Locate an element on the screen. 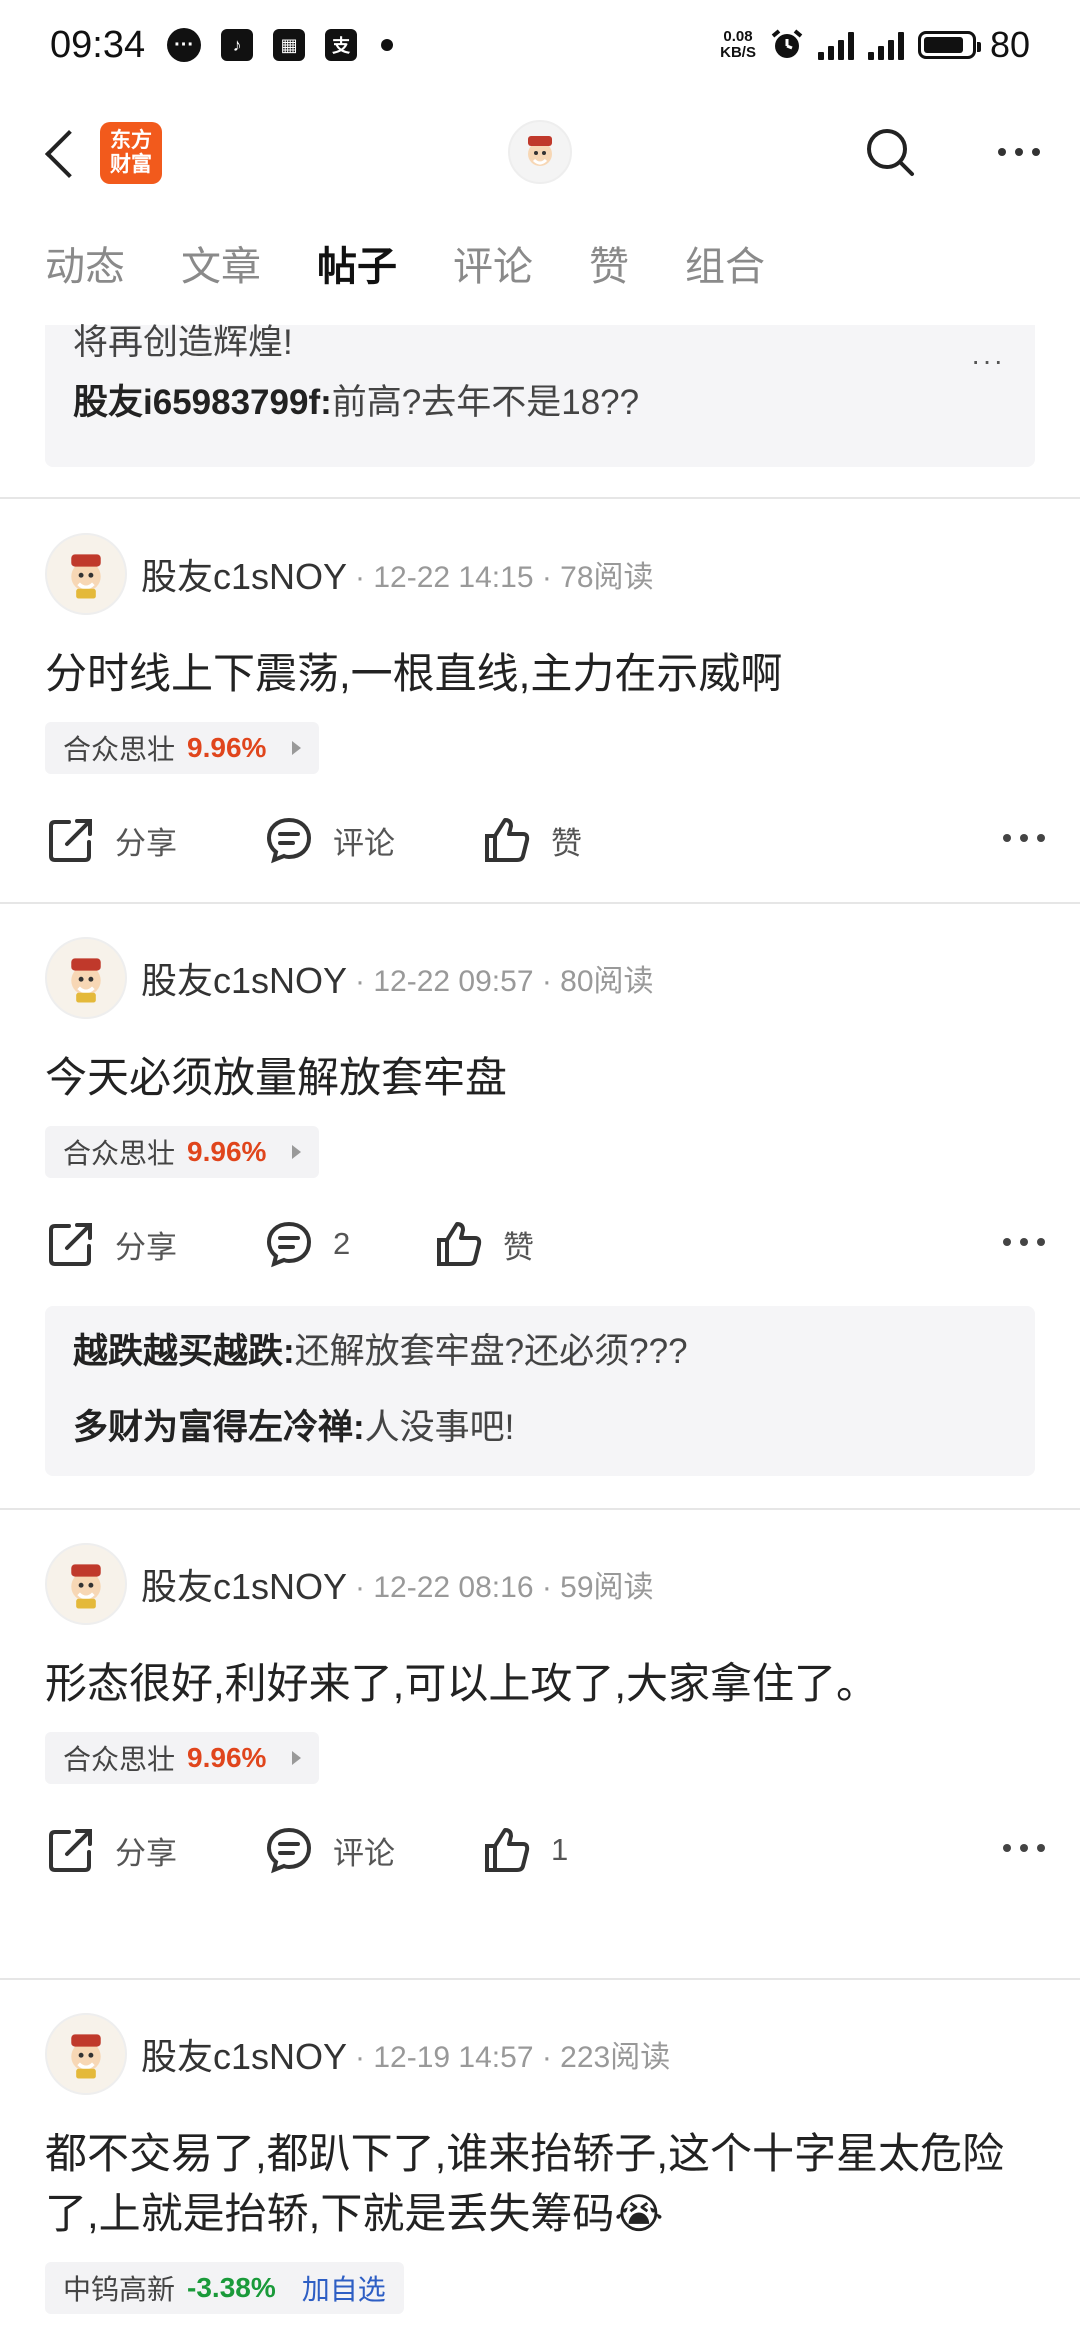  net-speed: 0.08 KB/S is located at coordinates (738, 44).